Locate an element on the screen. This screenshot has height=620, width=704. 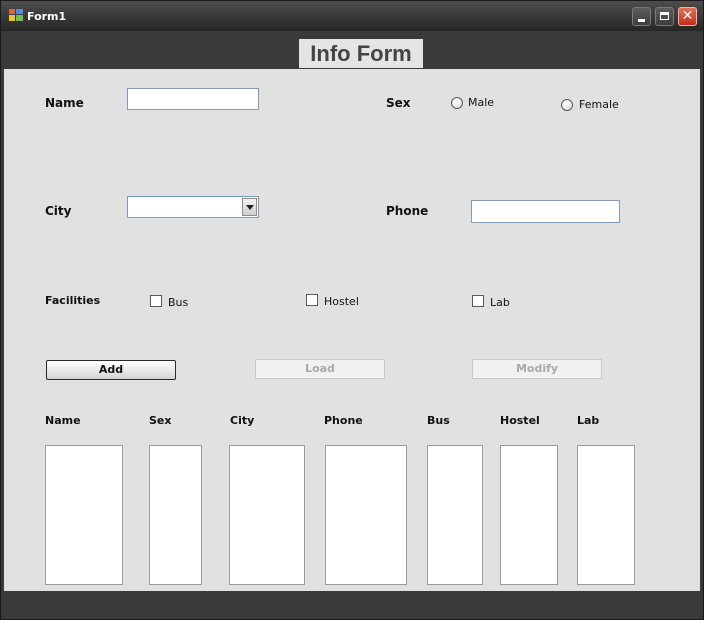
close-icon: ✕ is located at coordinates (687, 16).